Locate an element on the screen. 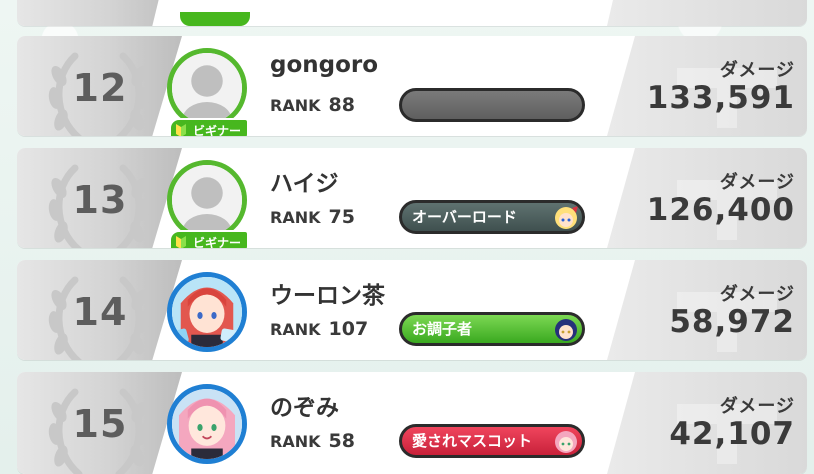 This screenshot has height=474, width=814. placement-number: 14 is located at coordinates (100, 312).